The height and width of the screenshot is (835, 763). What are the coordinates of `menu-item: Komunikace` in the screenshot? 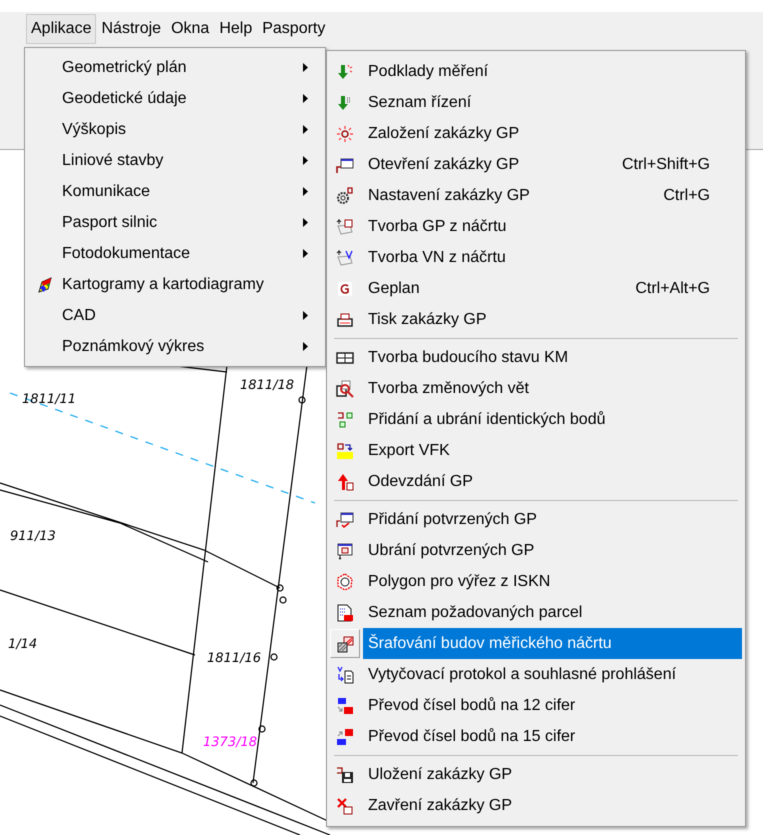 It's located at (175, 191).